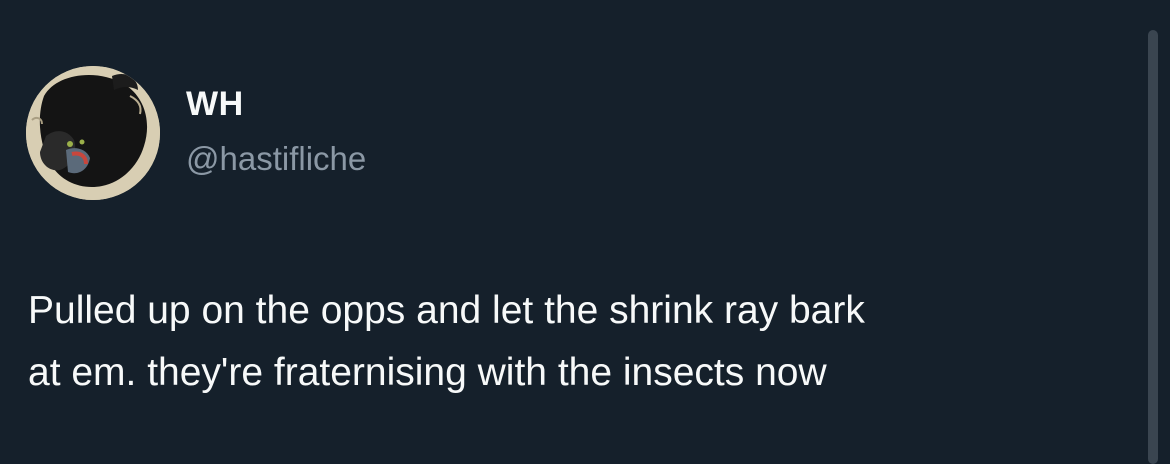 The height and width of the screenshot is (464, 1170). I want to click on avatar-image, so click(93, 133).